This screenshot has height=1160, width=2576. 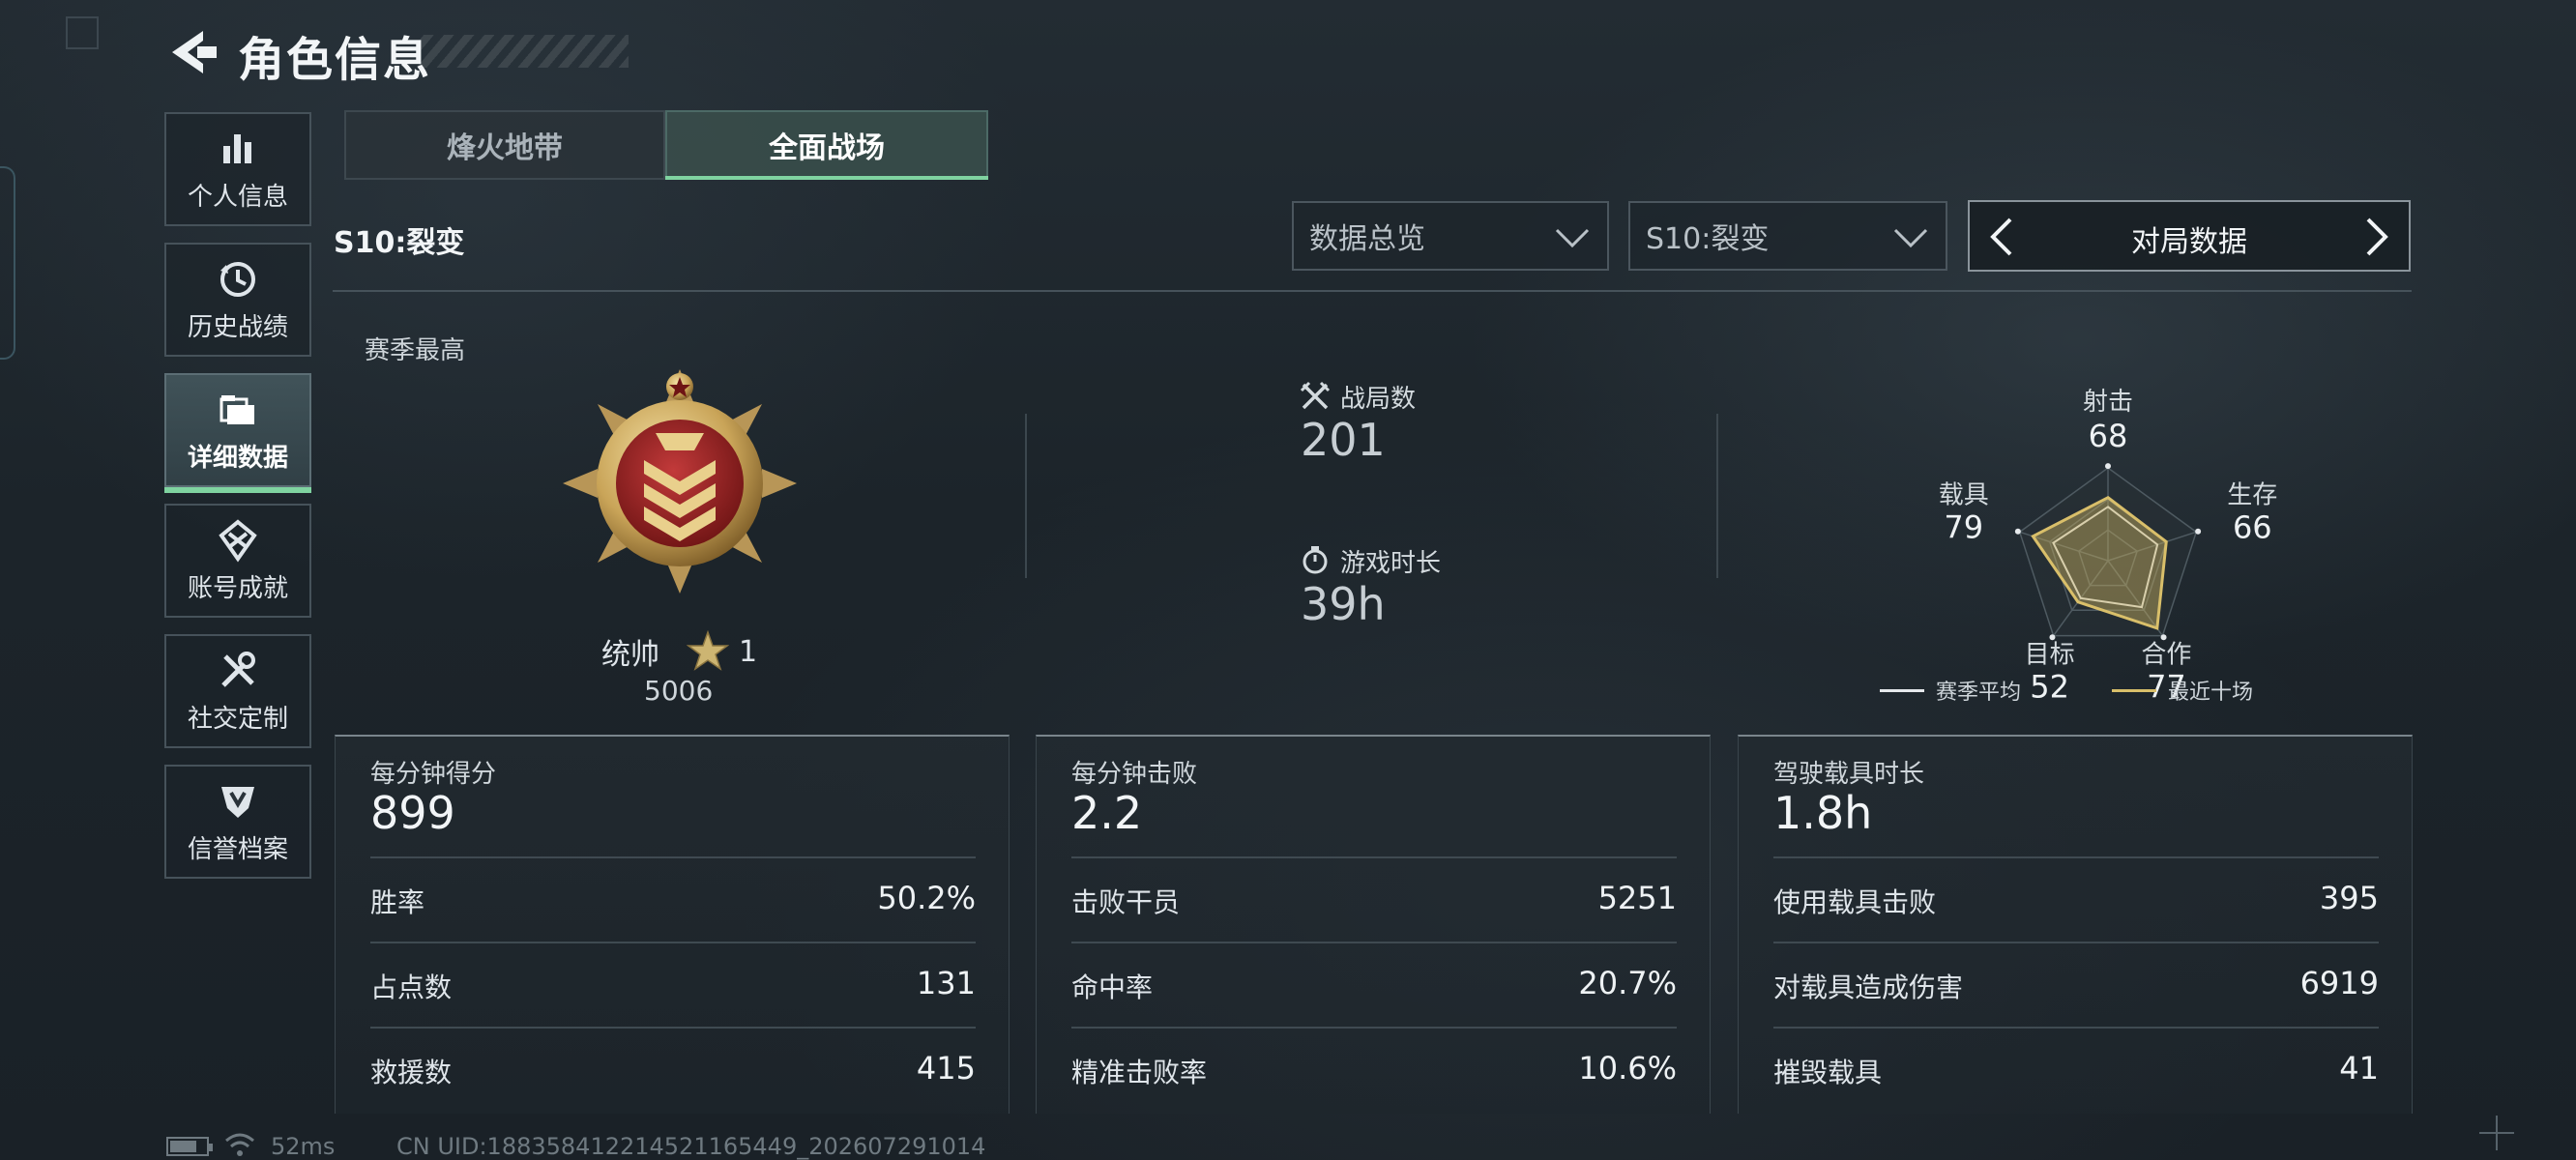 What do you see at coordinates (1372, 291) in the screenshot?
I see `section-divider` at bounding box center [1372, 291].